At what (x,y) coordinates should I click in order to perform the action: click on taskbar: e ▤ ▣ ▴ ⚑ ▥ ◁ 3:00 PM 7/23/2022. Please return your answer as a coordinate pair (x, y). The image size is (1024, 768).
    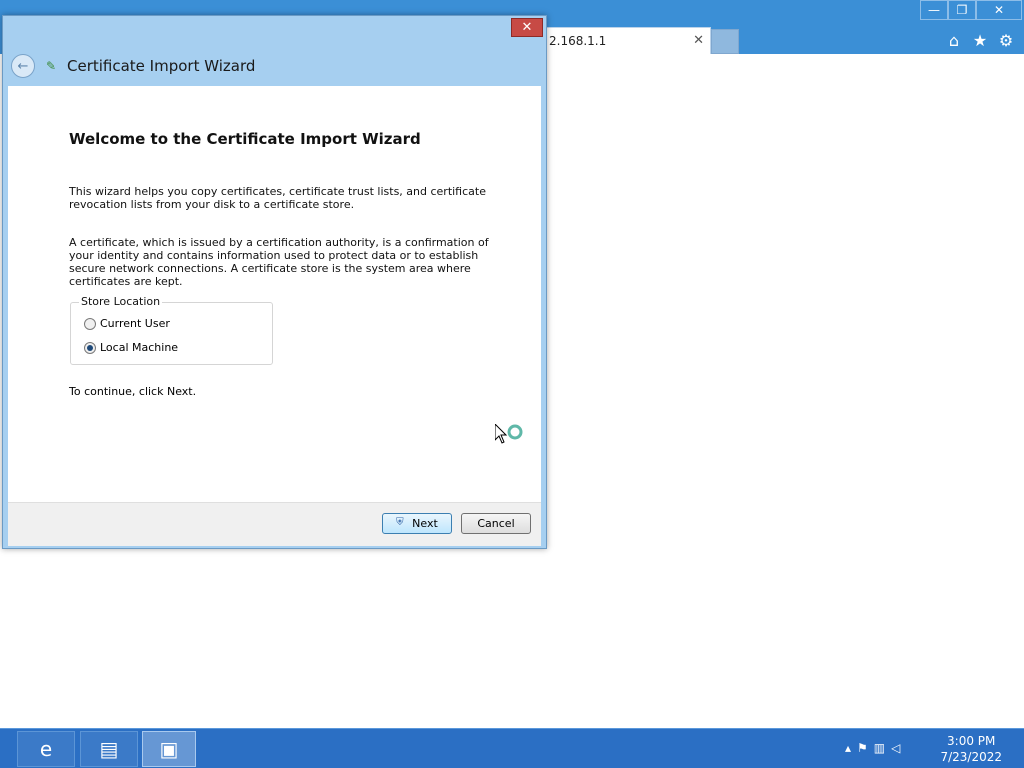
    Looking at the image, I should click on (512, 748).